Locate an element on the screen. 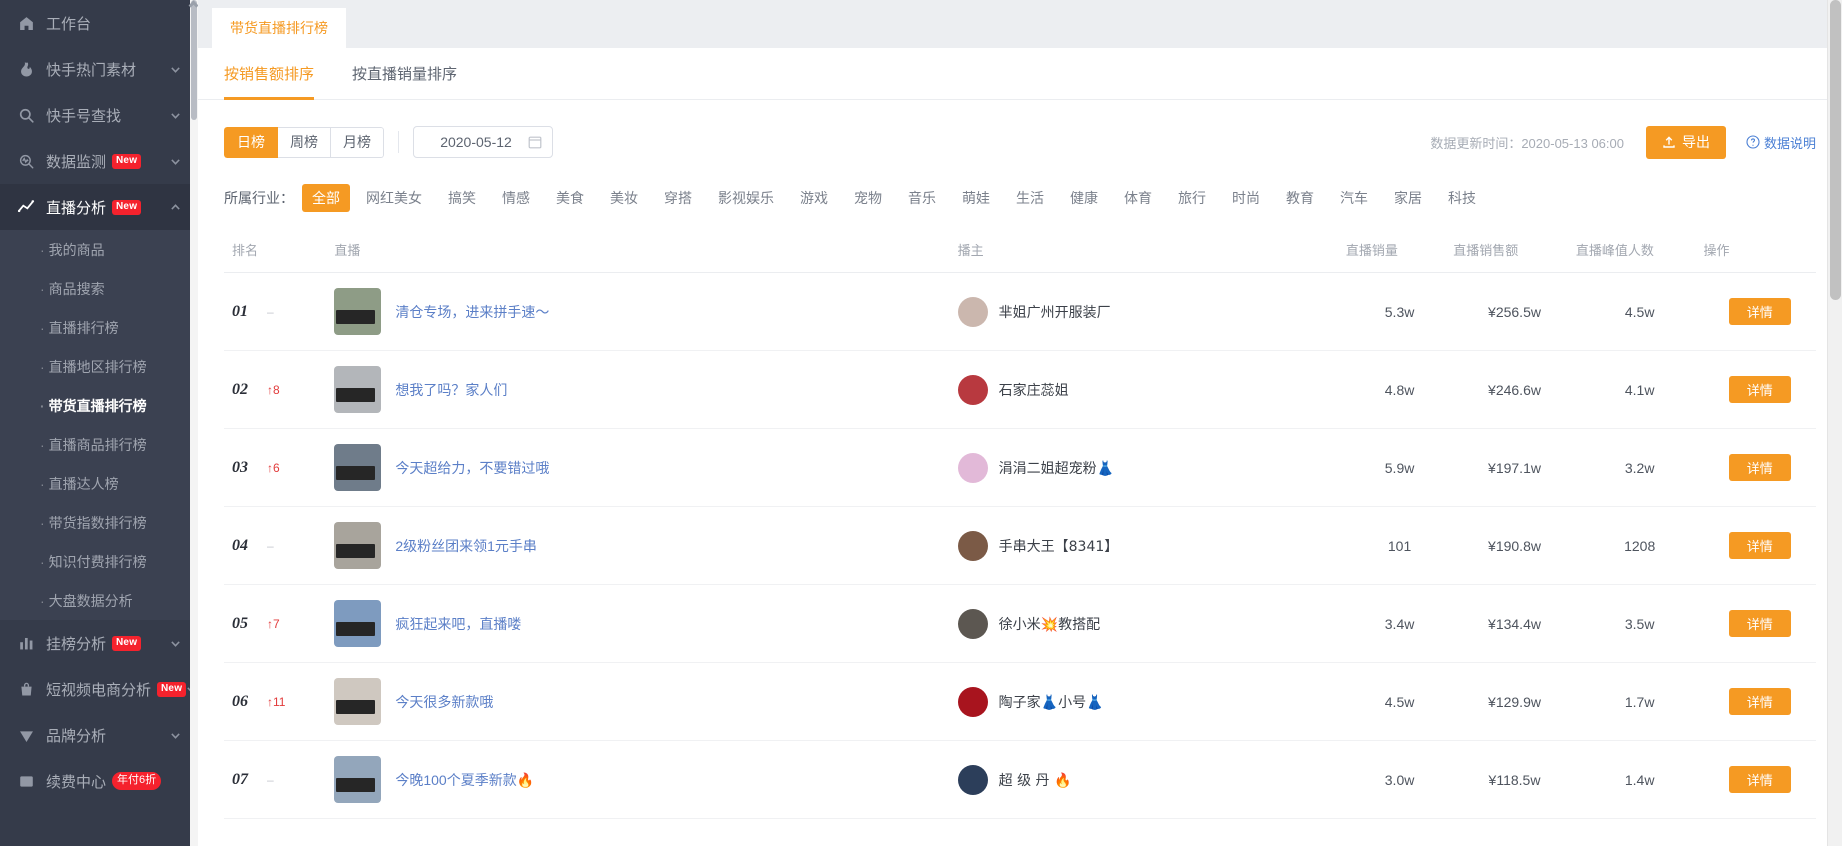  industry-chip-8: 游戏 is located at coordinates (814, 198).